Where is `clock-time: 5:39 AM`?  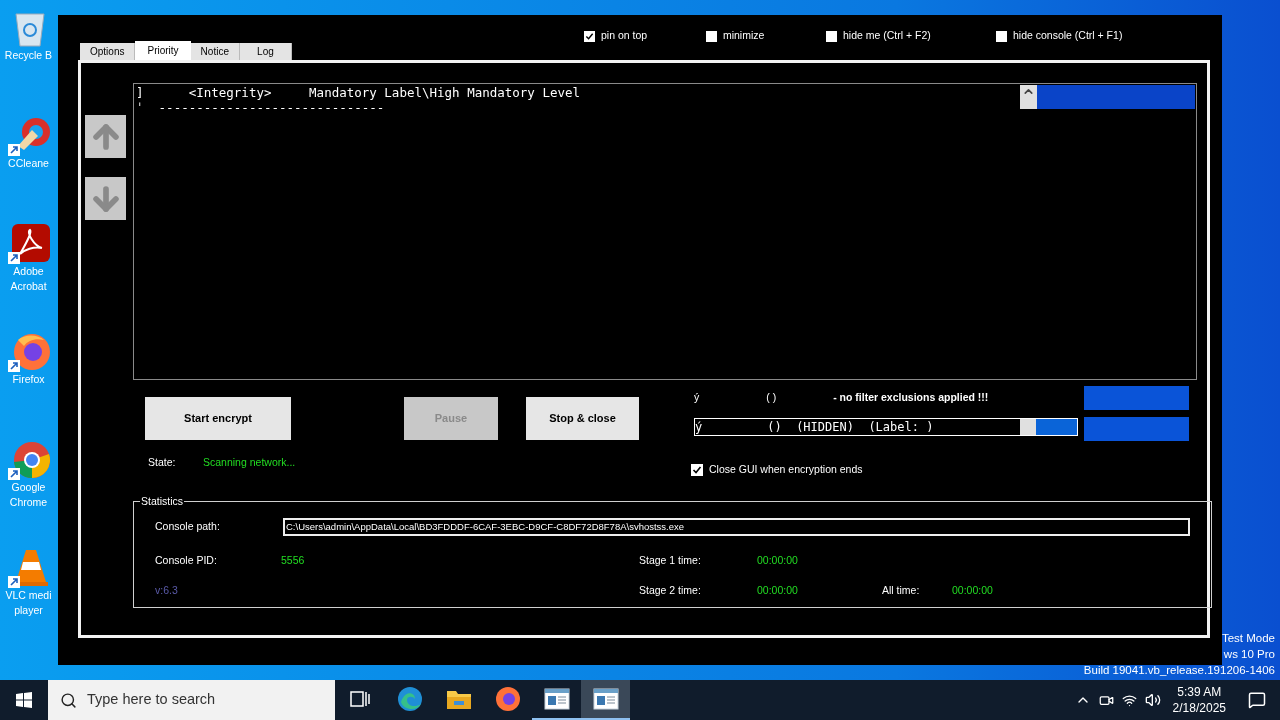 clock-time: 5:39 AM is located at coordinates (1199, 692).